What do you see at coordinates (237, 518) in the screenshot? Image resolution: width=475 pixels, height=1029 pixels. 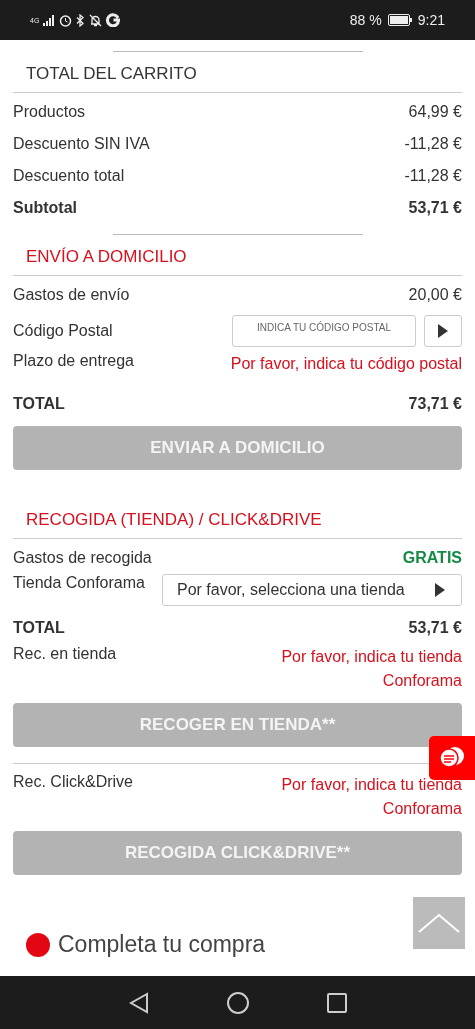 I see `section-heading: RECOGIDA (TIENDA) / CLICK&DRIVE` at bounding box center [237, 518].